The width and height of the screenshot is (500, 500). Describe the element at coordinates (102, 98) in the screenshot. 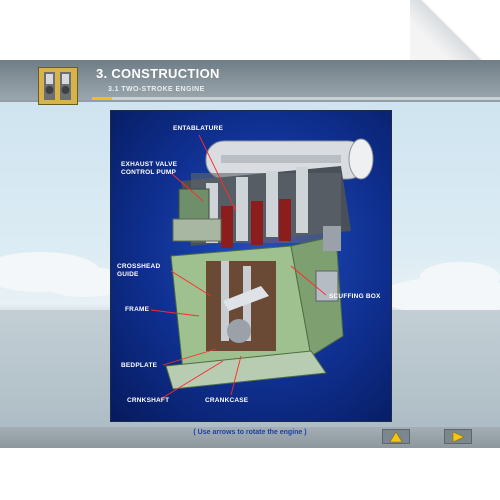

I see `progress-bar-fill` at that location.